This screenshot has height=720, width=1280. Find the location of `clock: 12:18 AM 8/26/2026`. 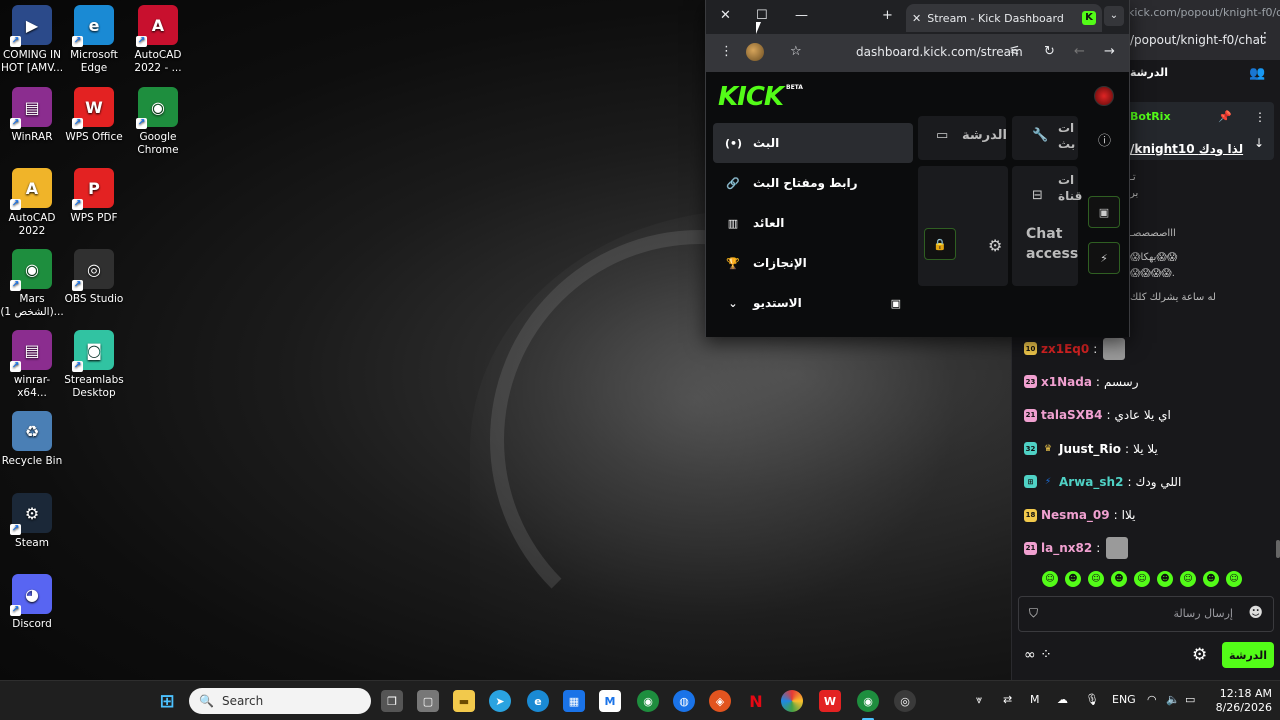

clock: 12:18 AM 8/26/2026 is located at coordinates (1240, 701).